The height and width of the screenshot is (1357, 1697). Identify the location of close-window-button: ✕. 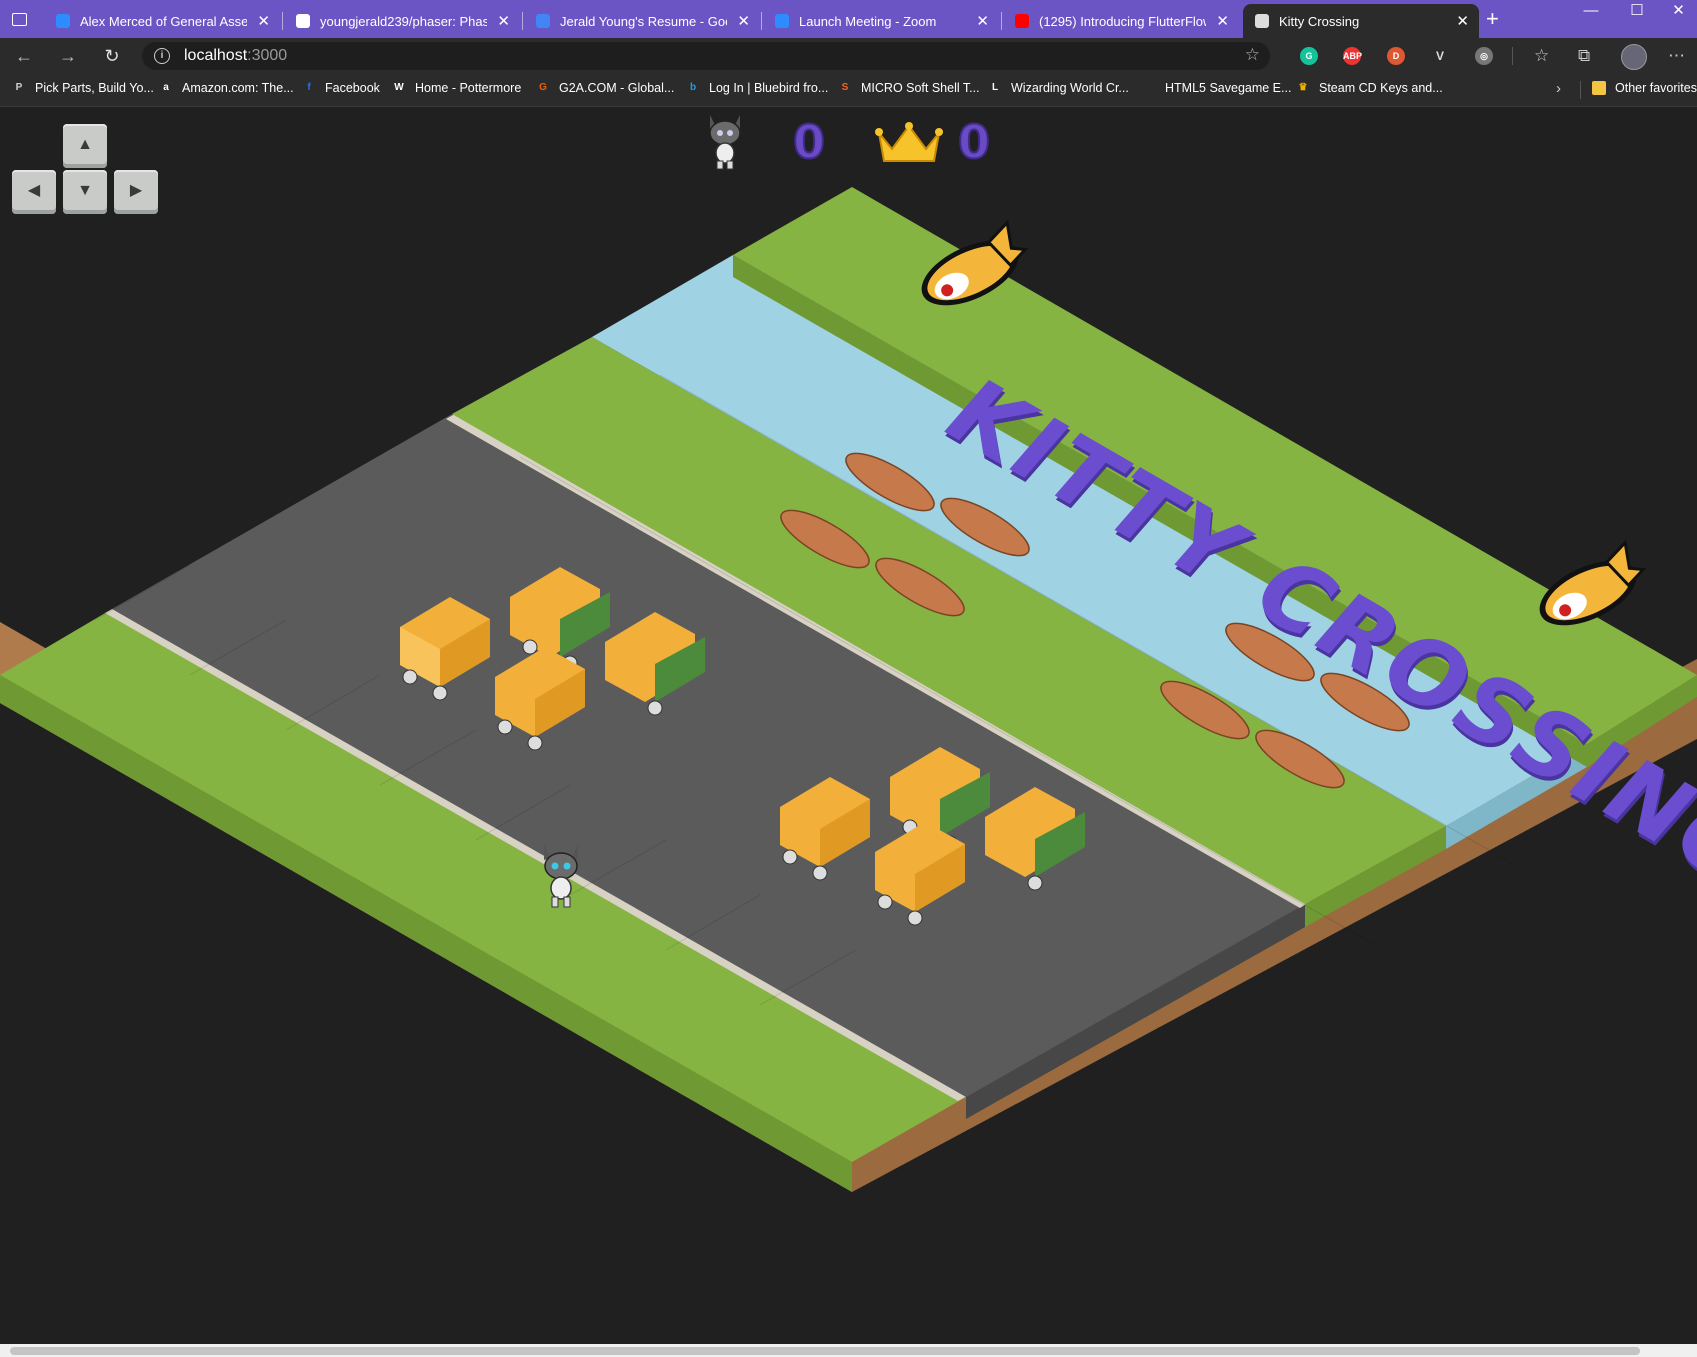
(1678, 12).